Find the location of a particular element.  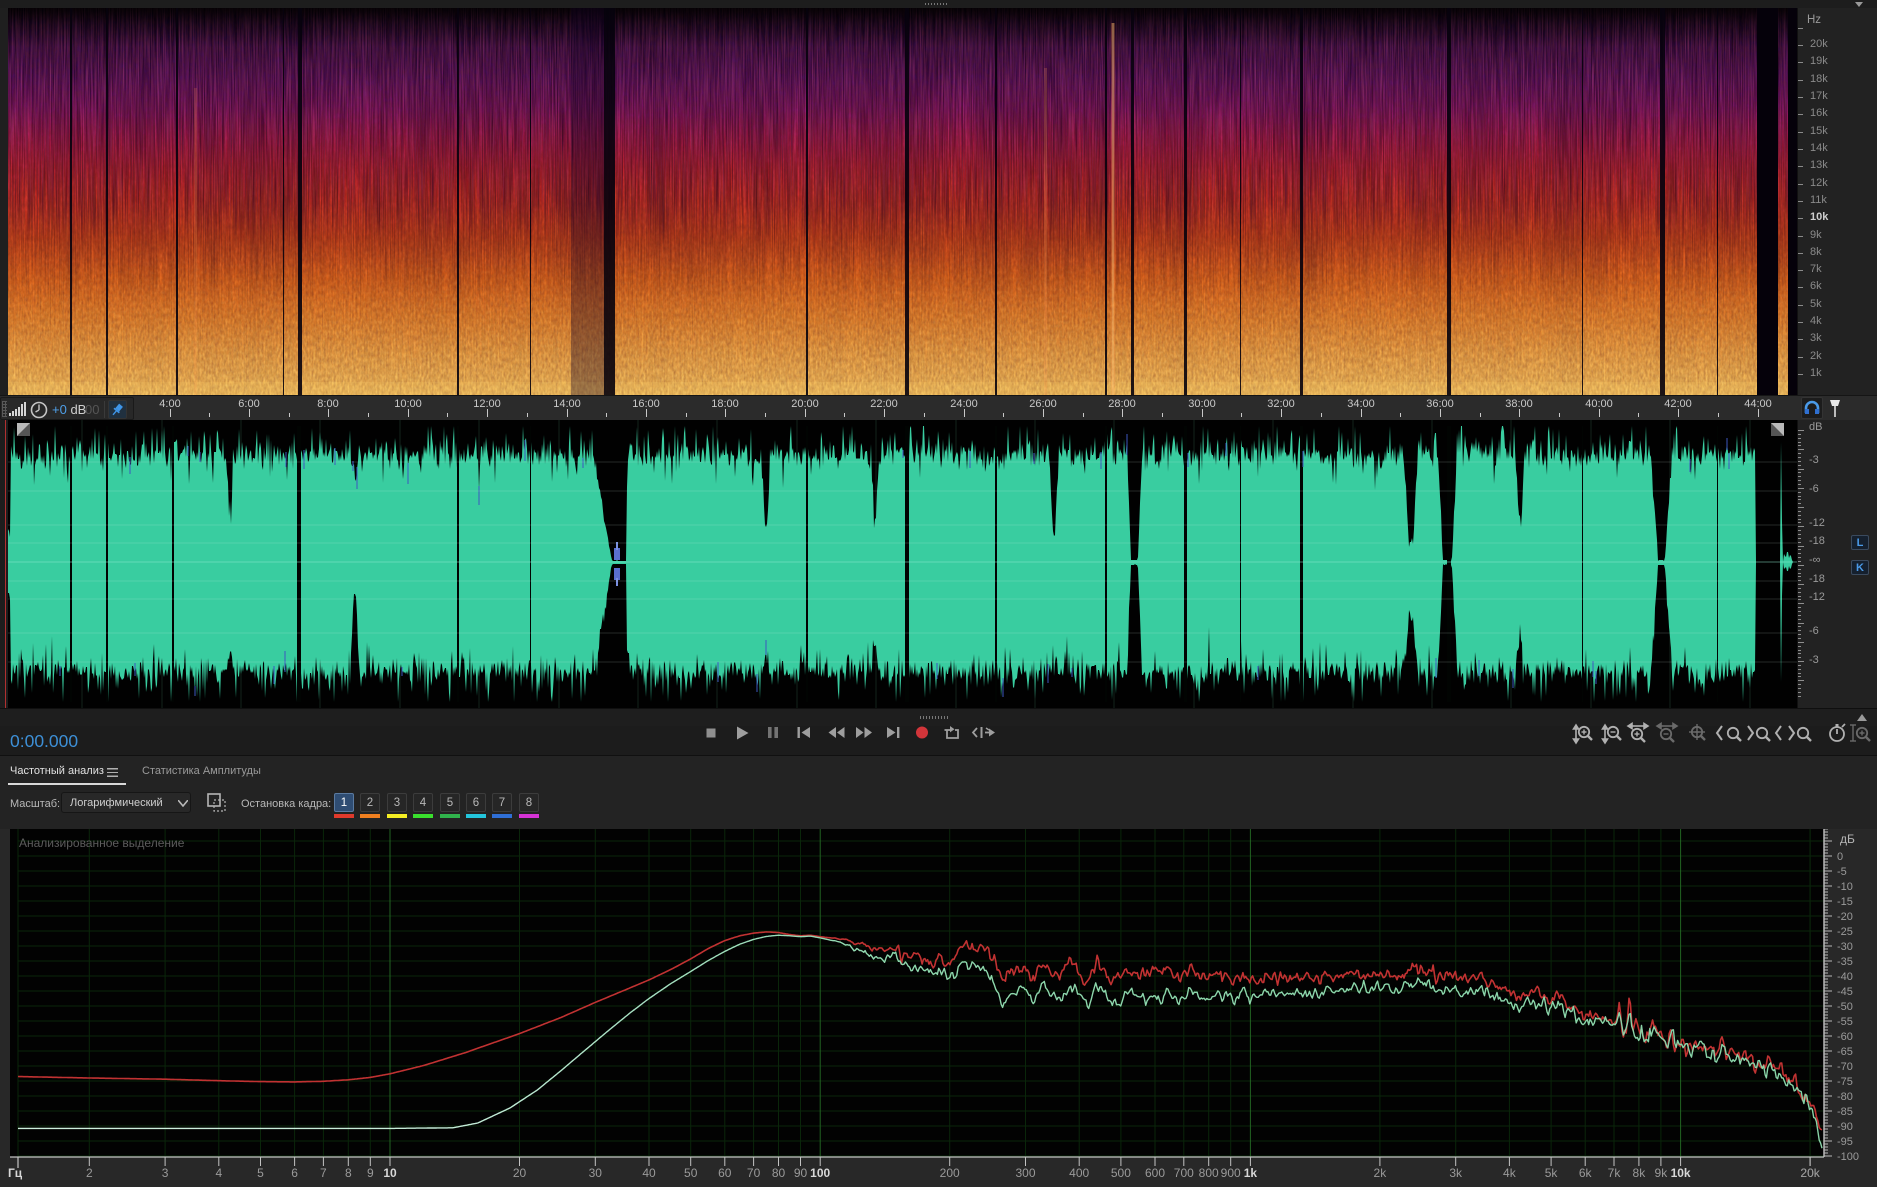

svg-text: -10 is located at coordinates (1845, 887).